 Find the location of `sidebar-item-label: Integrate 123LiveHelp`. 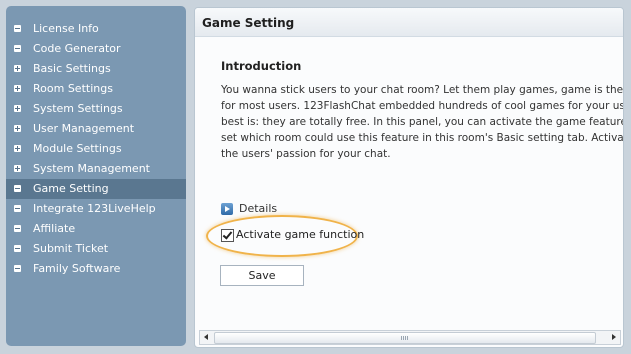

sidebar-item-label: Integrate 123LiveHelp is located at coordinates (94, 208).